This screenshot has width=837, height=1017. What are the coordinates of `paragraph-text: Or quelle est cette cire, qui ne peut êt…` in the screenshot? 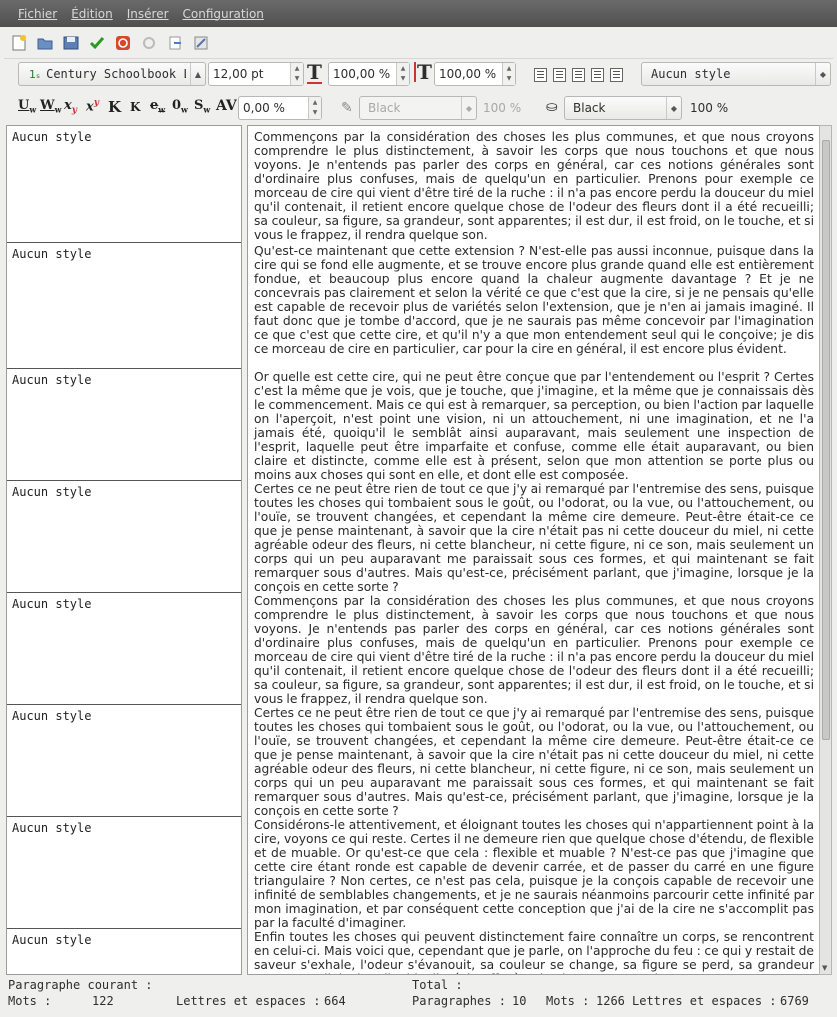 It's located at (534, 426).